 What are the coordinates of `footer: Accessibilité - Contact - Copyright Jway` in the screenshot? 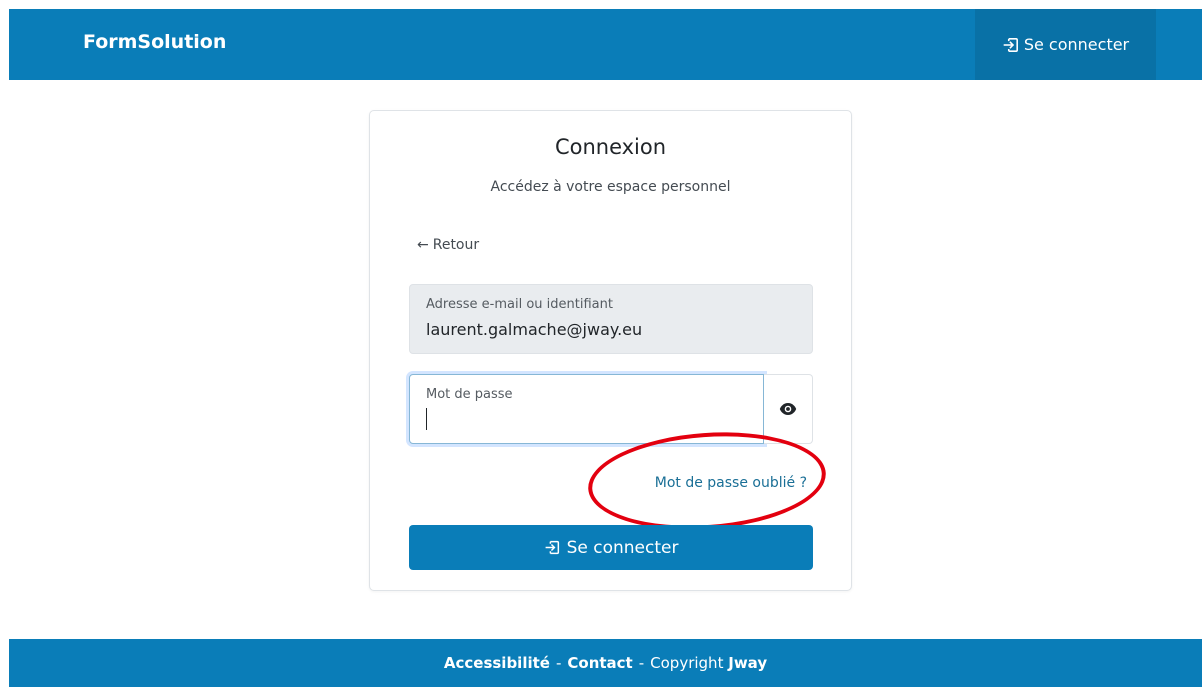 It's located at (605, 663).